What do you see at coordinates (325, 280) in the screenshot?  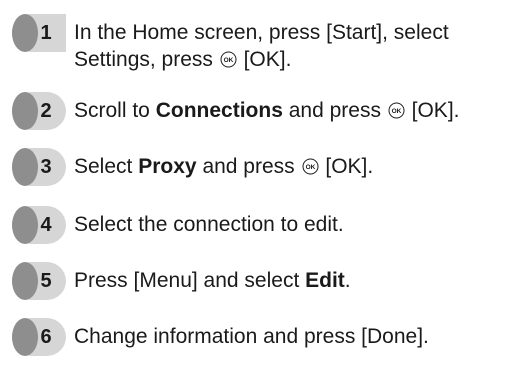 I see `step-text-bold: Edit` at bounding box center [325, 280].